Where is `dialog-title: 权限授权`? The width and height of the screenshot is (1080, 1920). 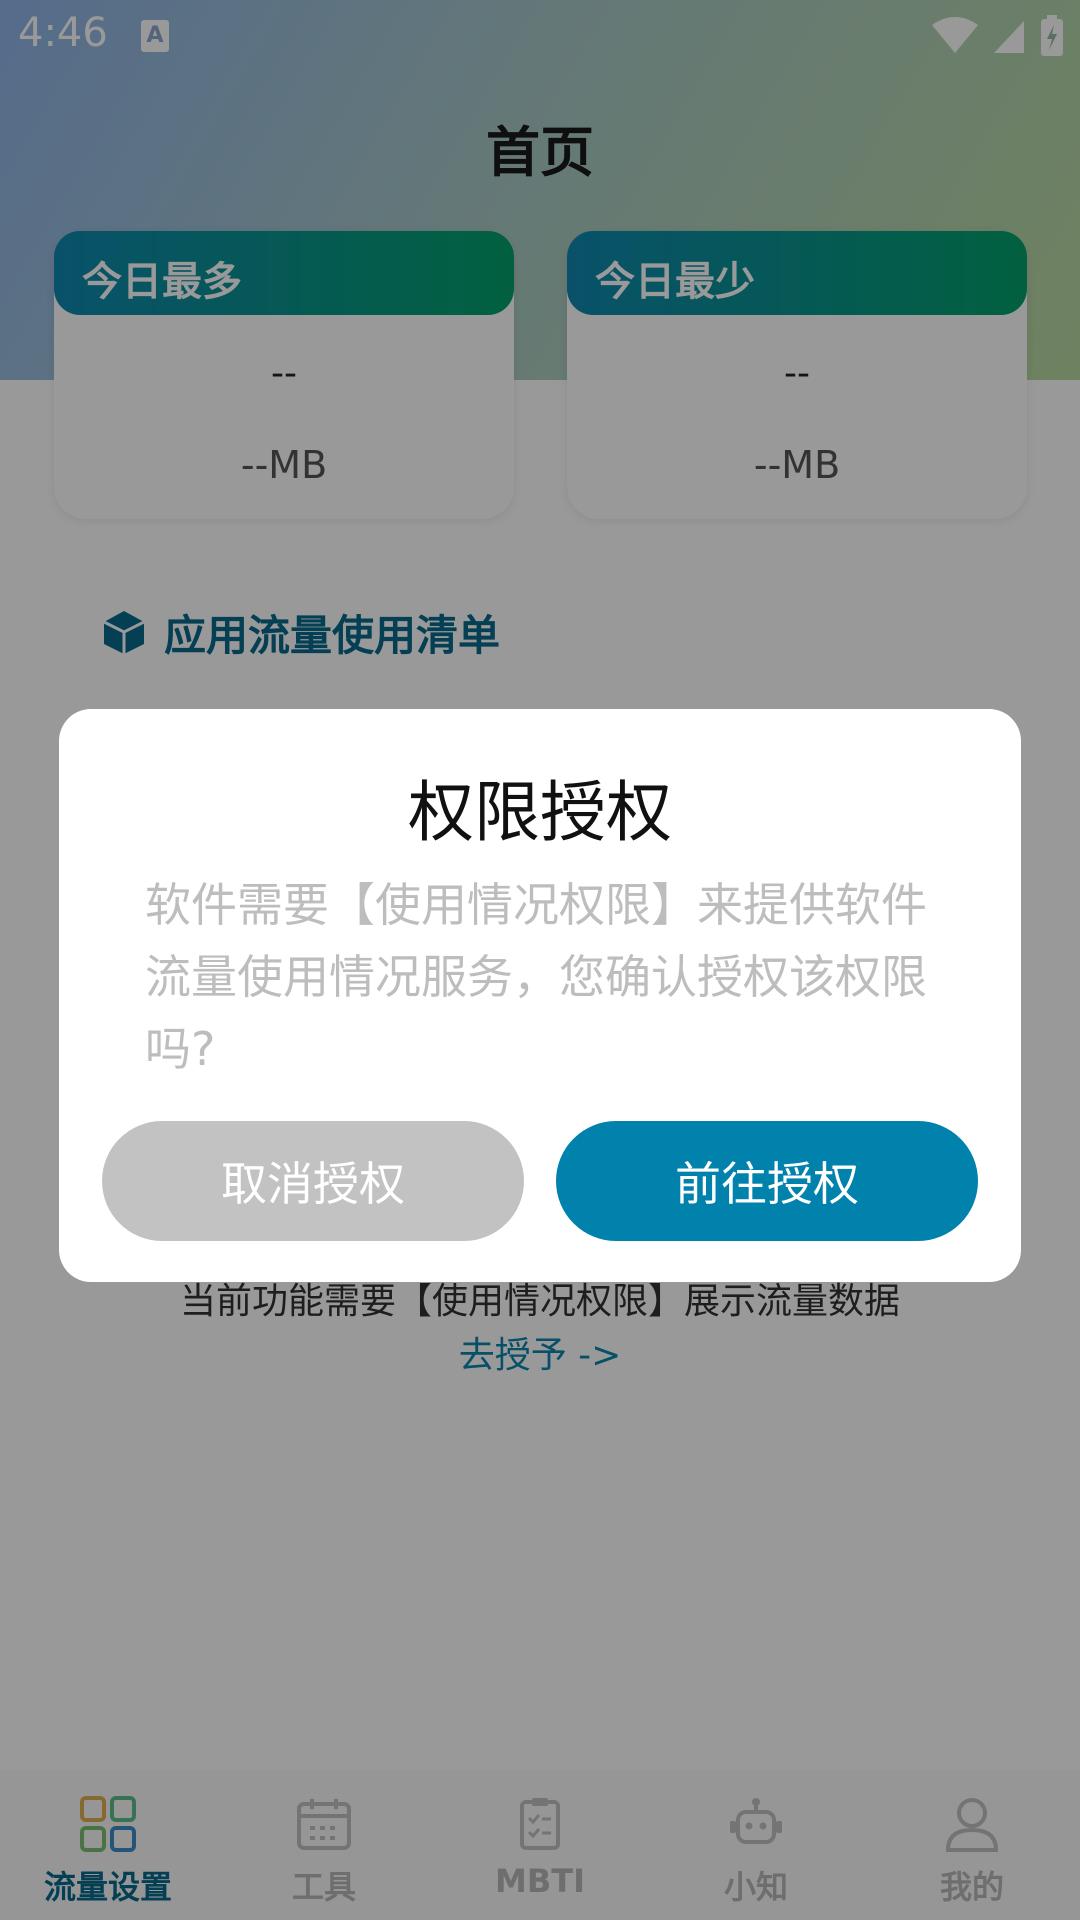 dialog-title: 权限授权 is located at coordinates (540, 812).